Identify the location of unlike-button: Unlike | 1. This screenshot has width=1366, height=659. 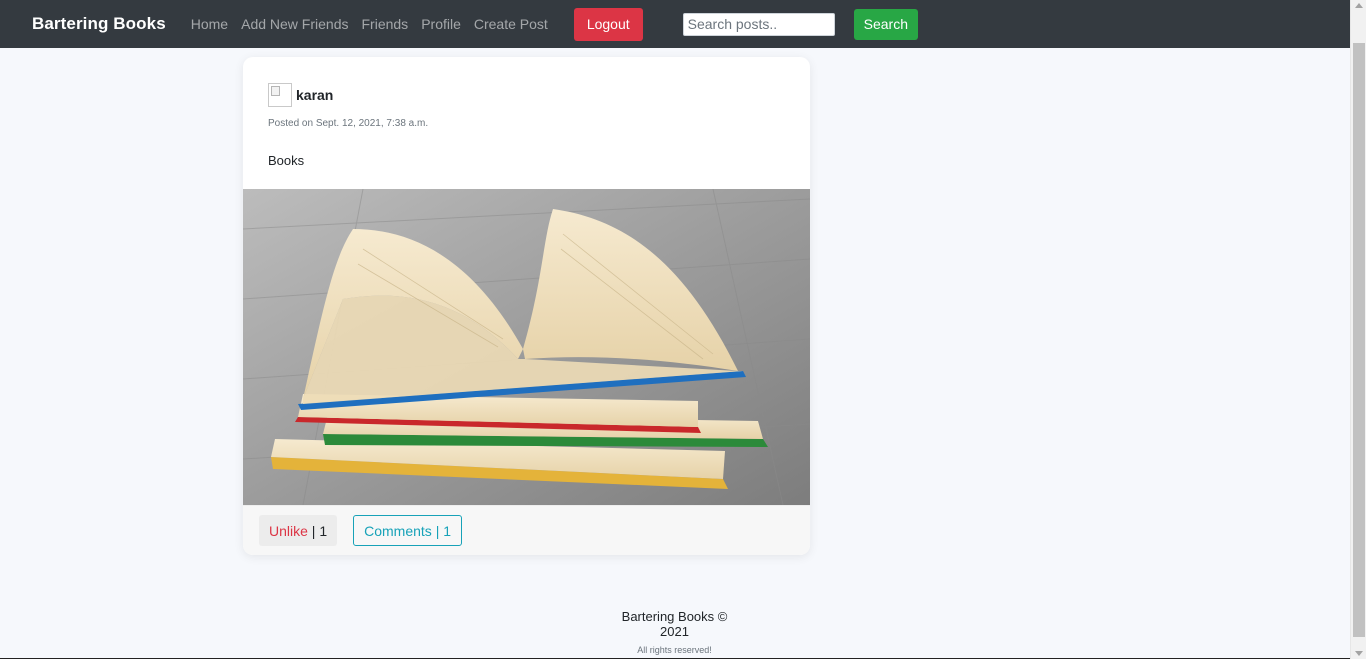
(298, 530).